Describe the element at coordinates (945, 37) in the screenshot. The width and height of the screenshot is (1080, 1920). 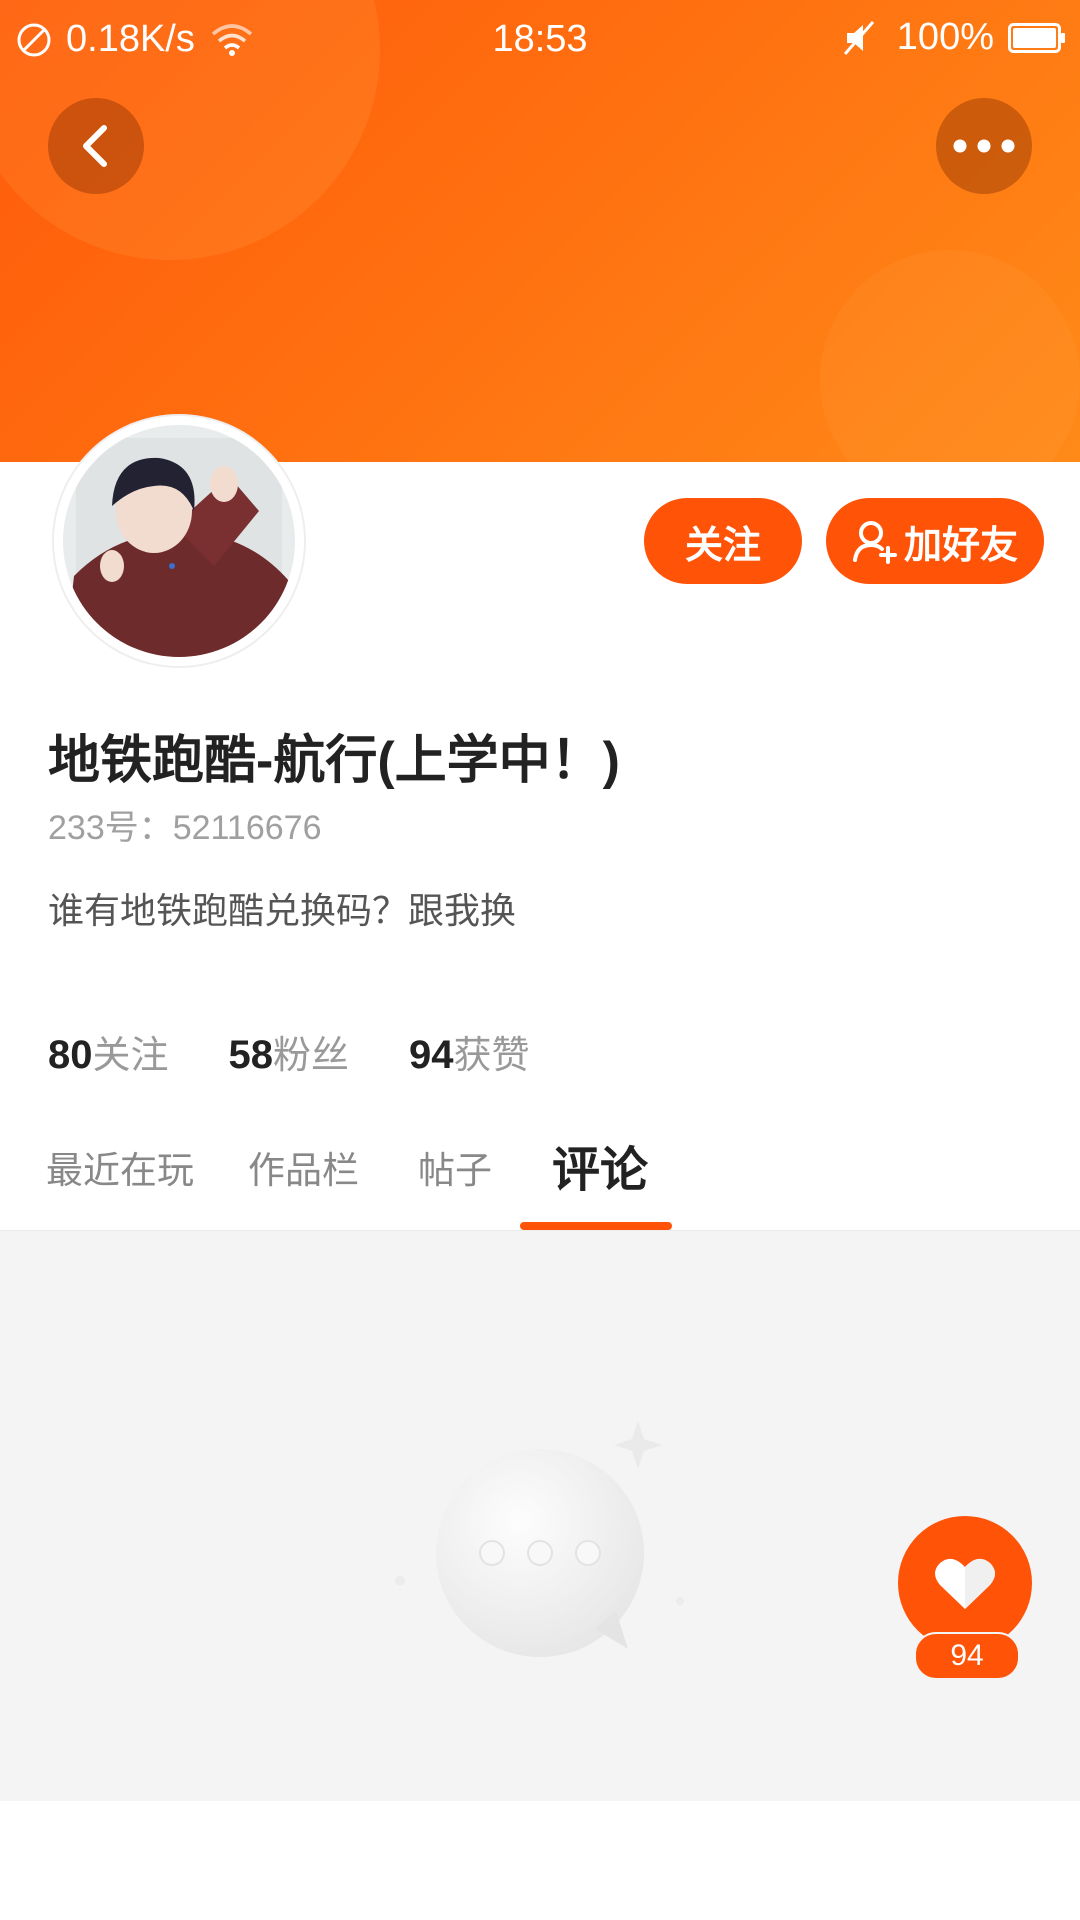
I see `battery-percent: 100%` at that location.